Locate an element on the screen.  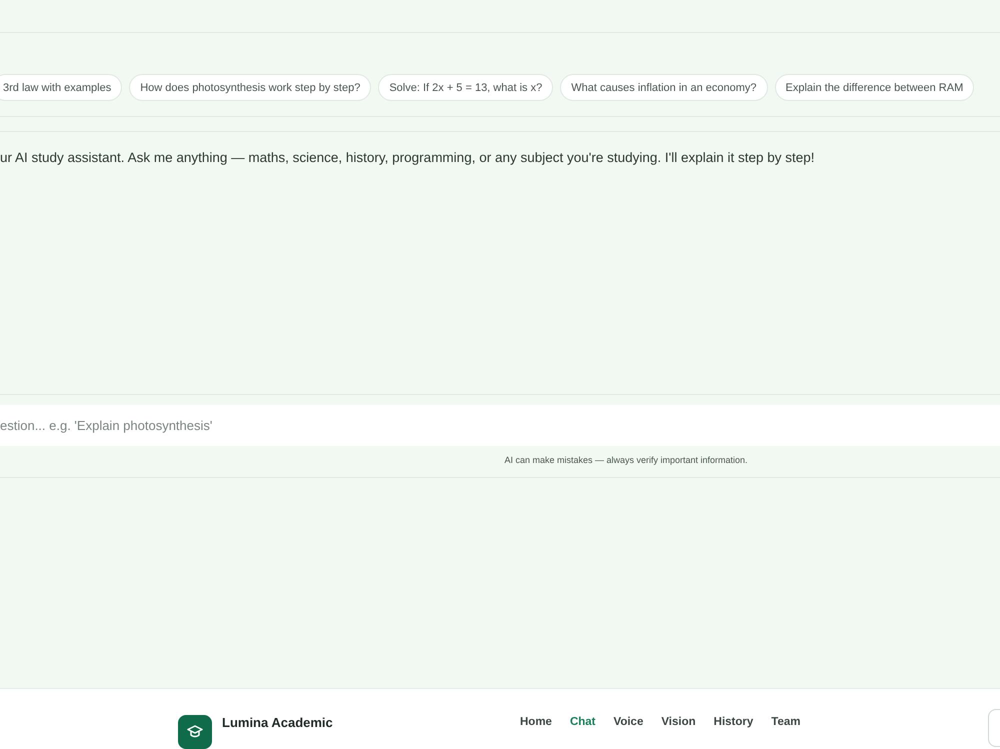
nav-link: Vision is located at coordinates (678, 722).